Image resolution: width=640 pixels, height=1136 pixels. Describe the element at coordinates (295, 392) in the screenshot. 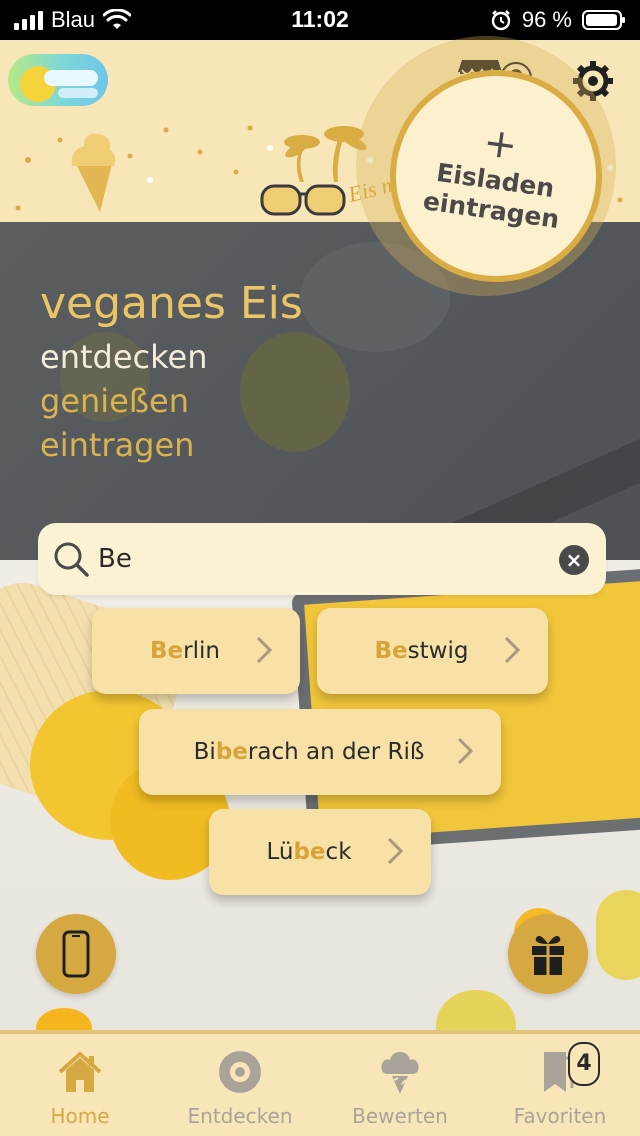

I see `hero-background-shape` at that location.